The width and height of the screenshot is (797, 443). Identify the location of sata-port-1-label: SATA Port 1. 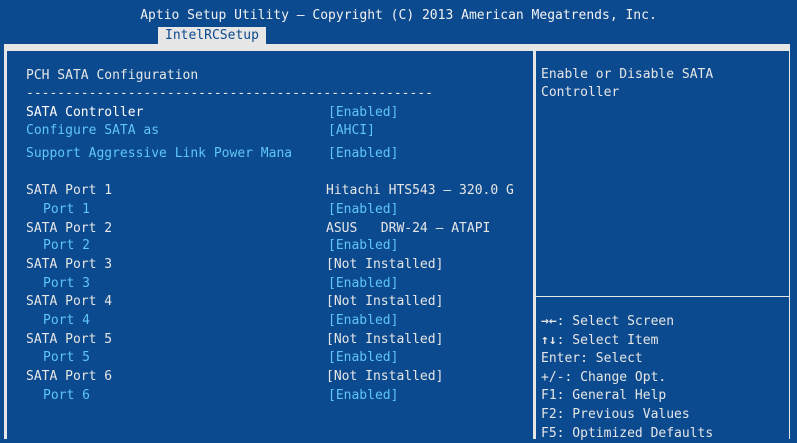
(69, 190).